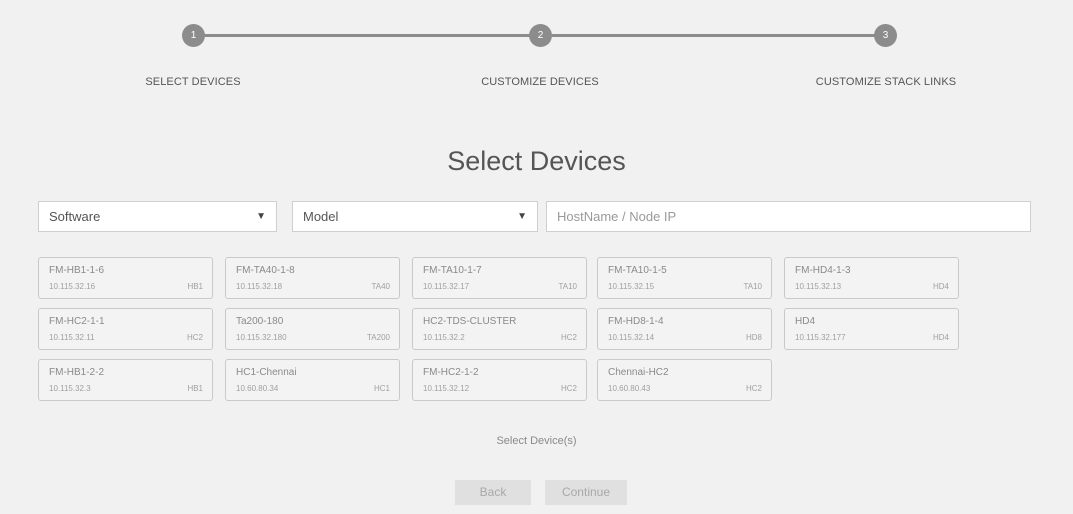  I want to click on device-name: FM-TA10-1-5, so click(637, 270).